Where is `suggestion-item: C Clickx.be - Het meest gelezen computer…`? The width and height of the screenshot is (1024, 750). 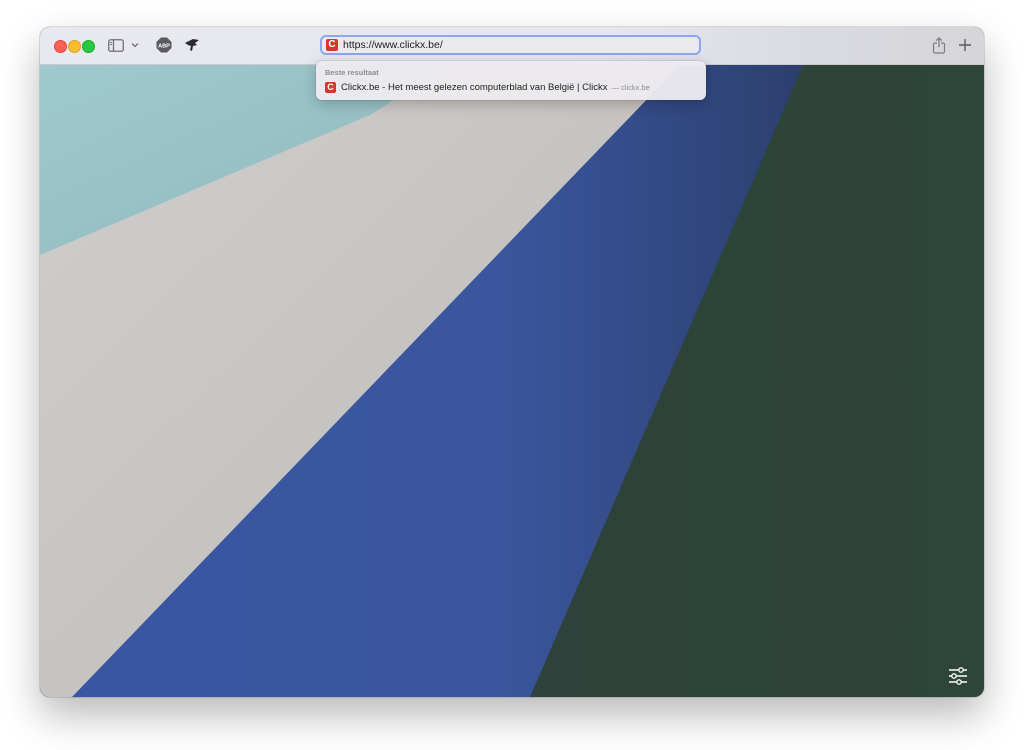 suggestion-item: C Clickx.be - Het meest gelezen computer… is located at coordinates (487, 87).